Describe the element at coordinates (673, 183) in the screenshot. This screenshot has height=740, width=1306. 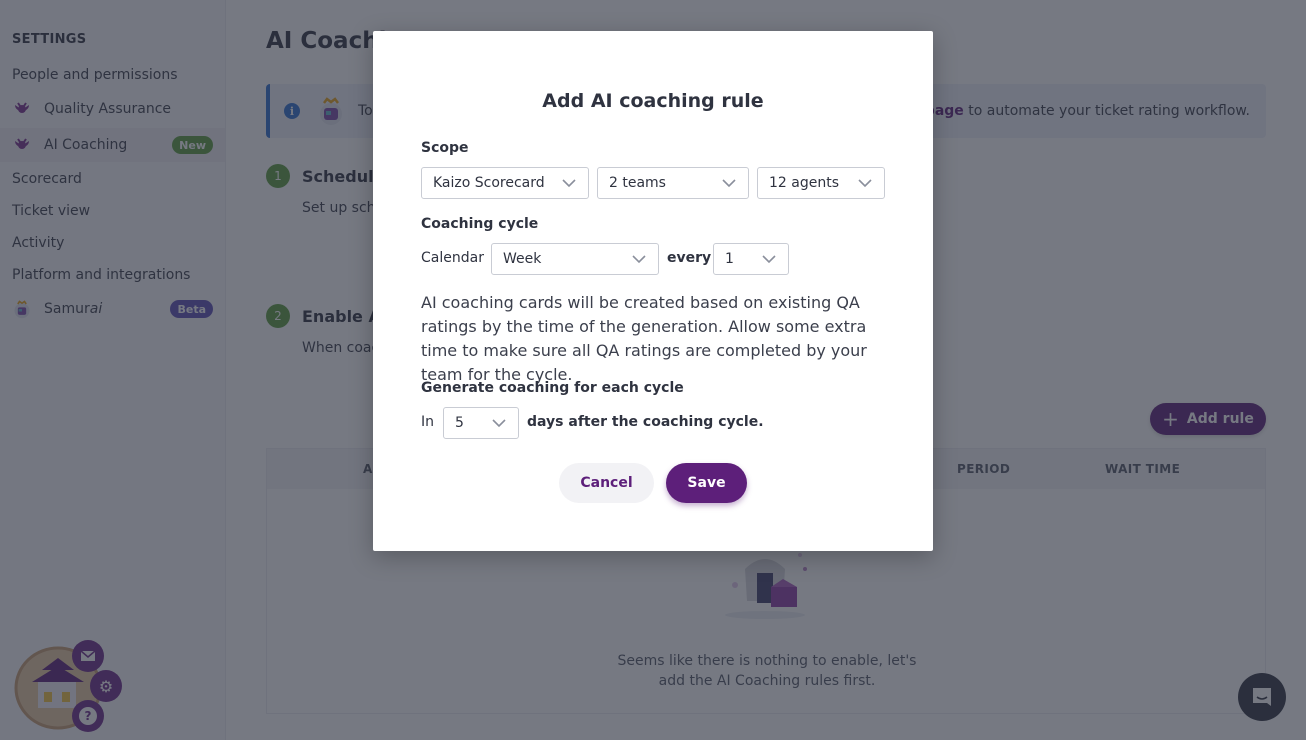
I see `teams-select: 2 teams` at that location.